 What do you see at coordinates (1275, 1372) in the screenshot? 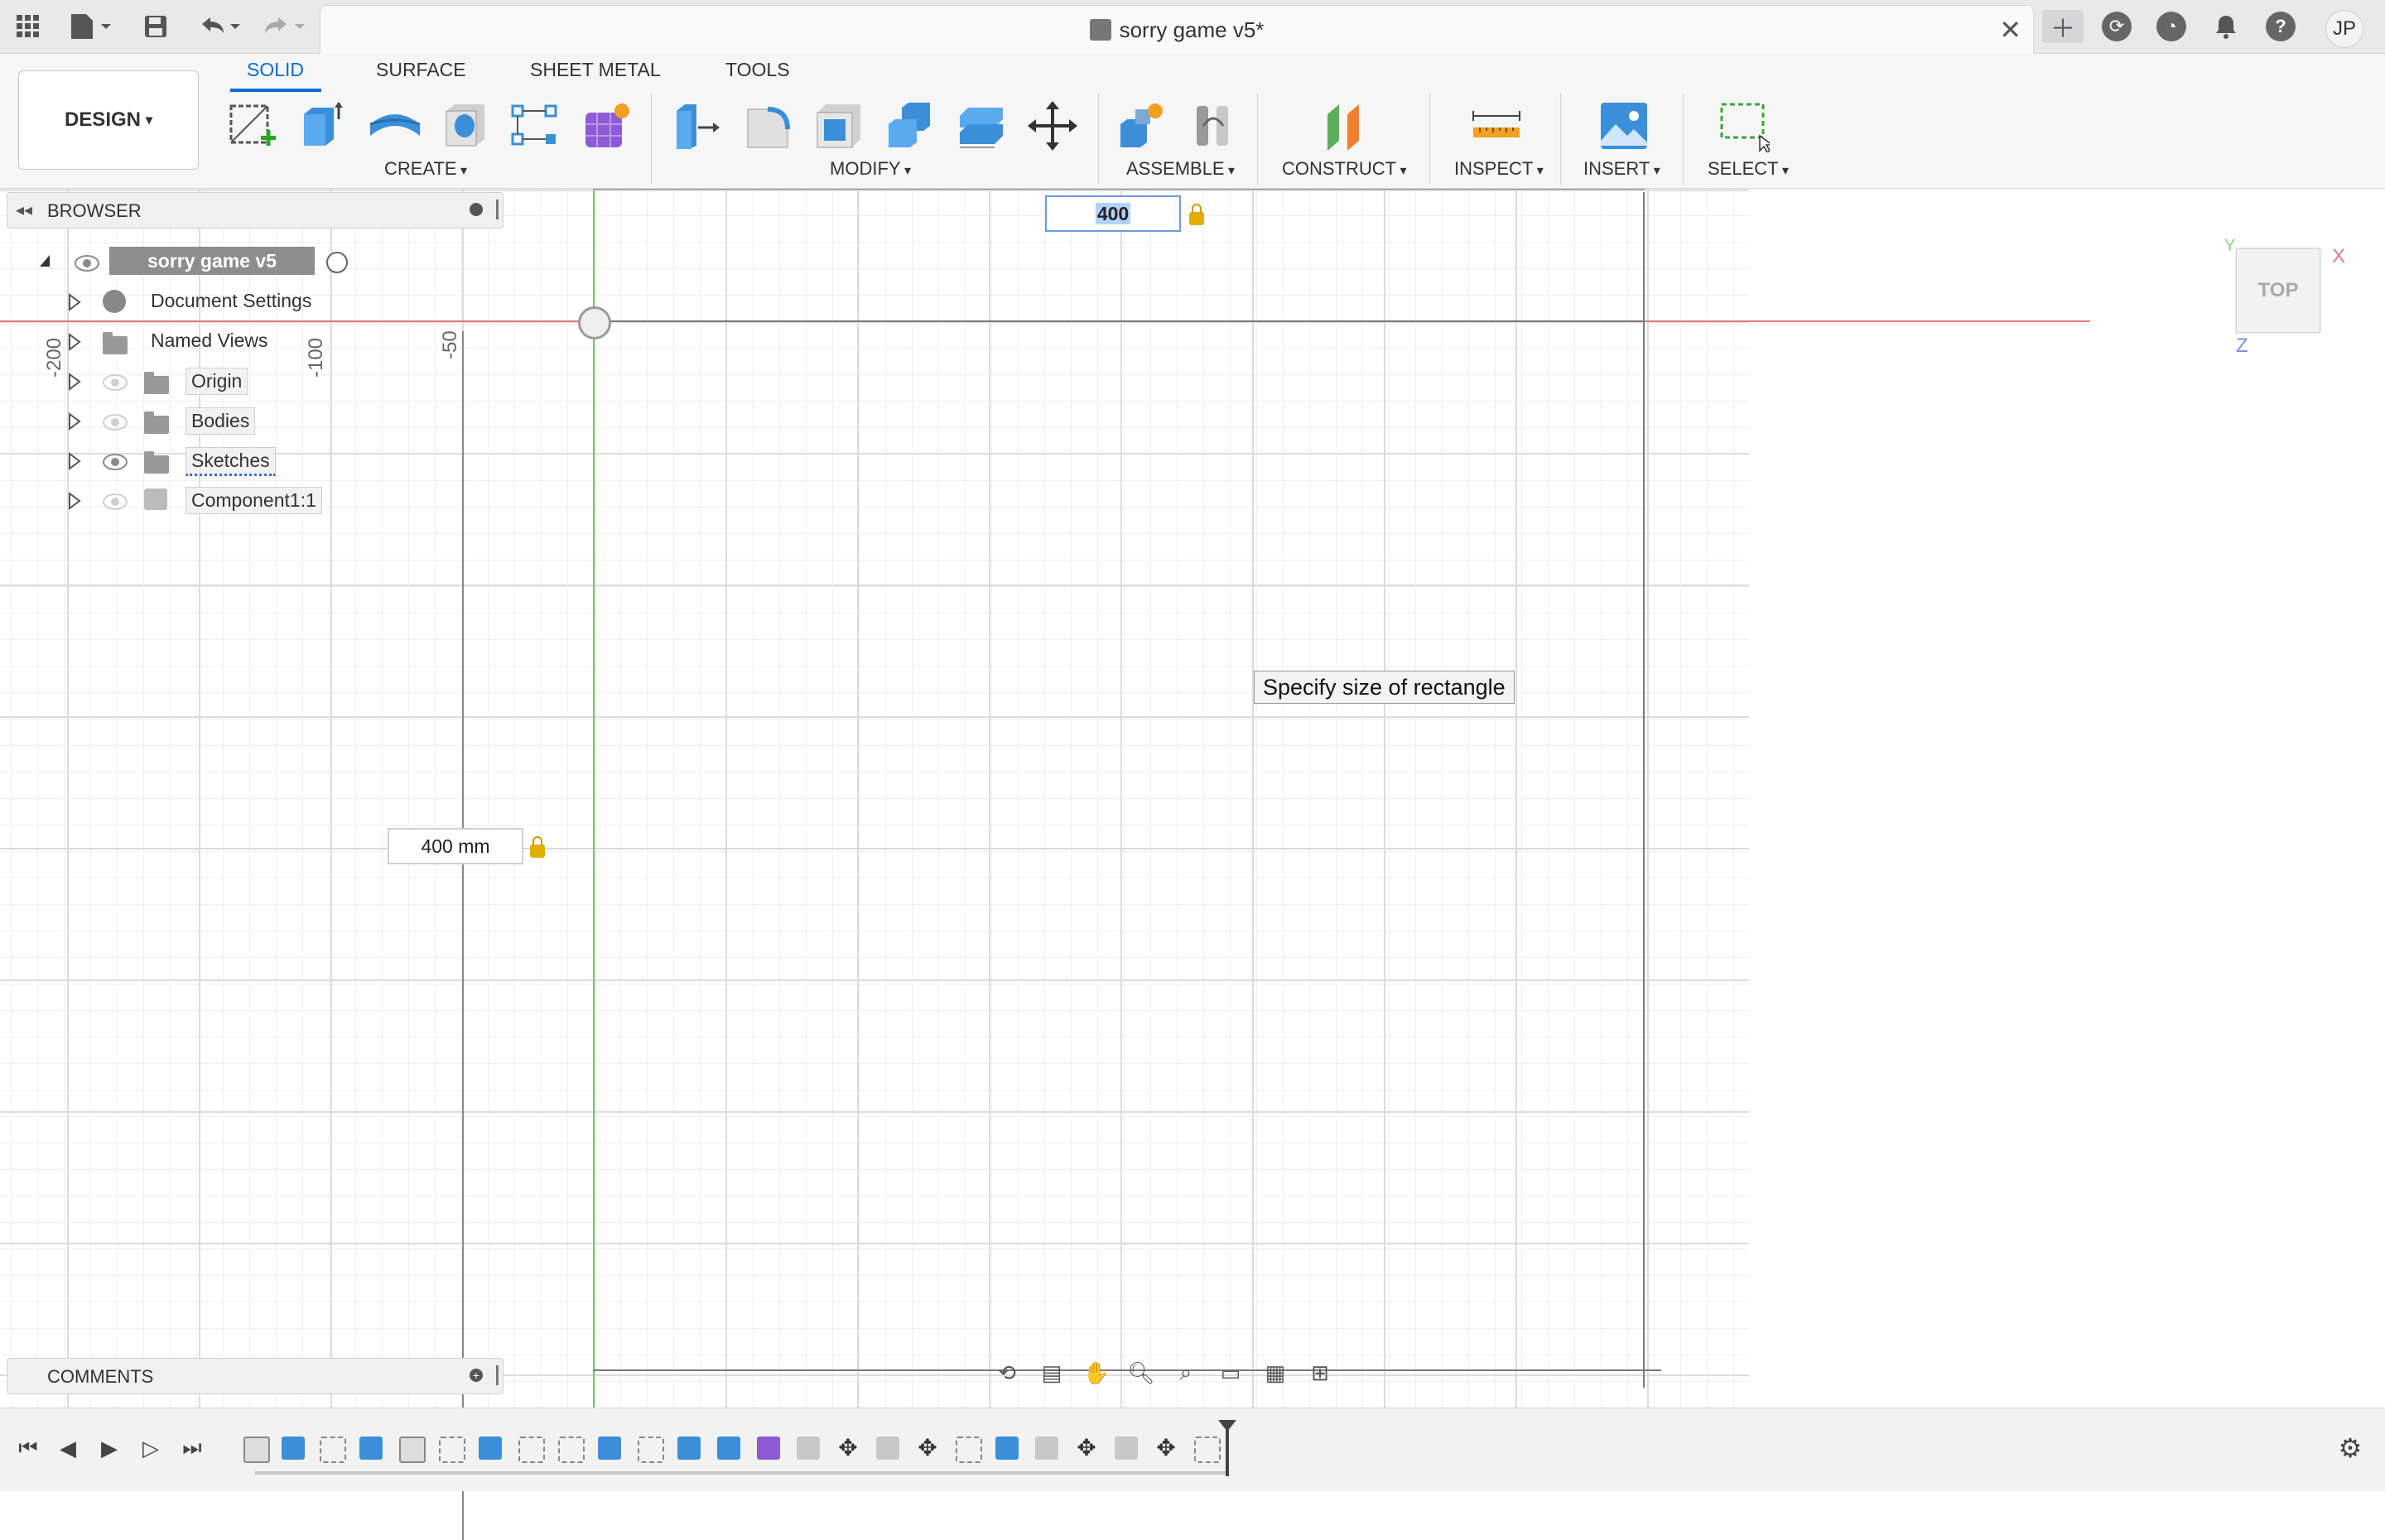
I see `grid-settings-icon: ▦` at bounding box center [1275, 1372].